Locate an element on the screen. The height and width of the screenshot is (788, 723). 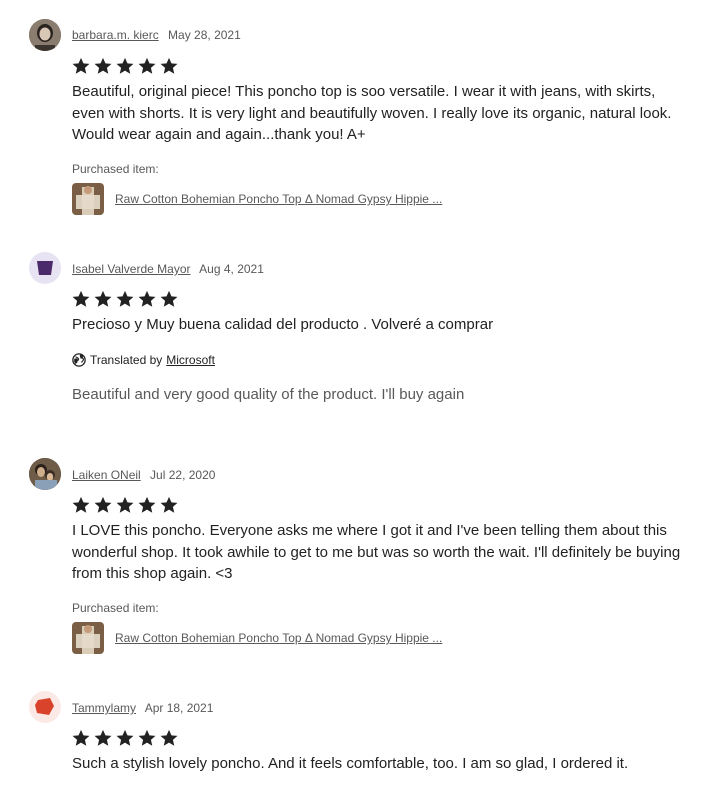
review-meta: barbara.m. kierc May 28, 2021 is located at coordinates (156, 35).